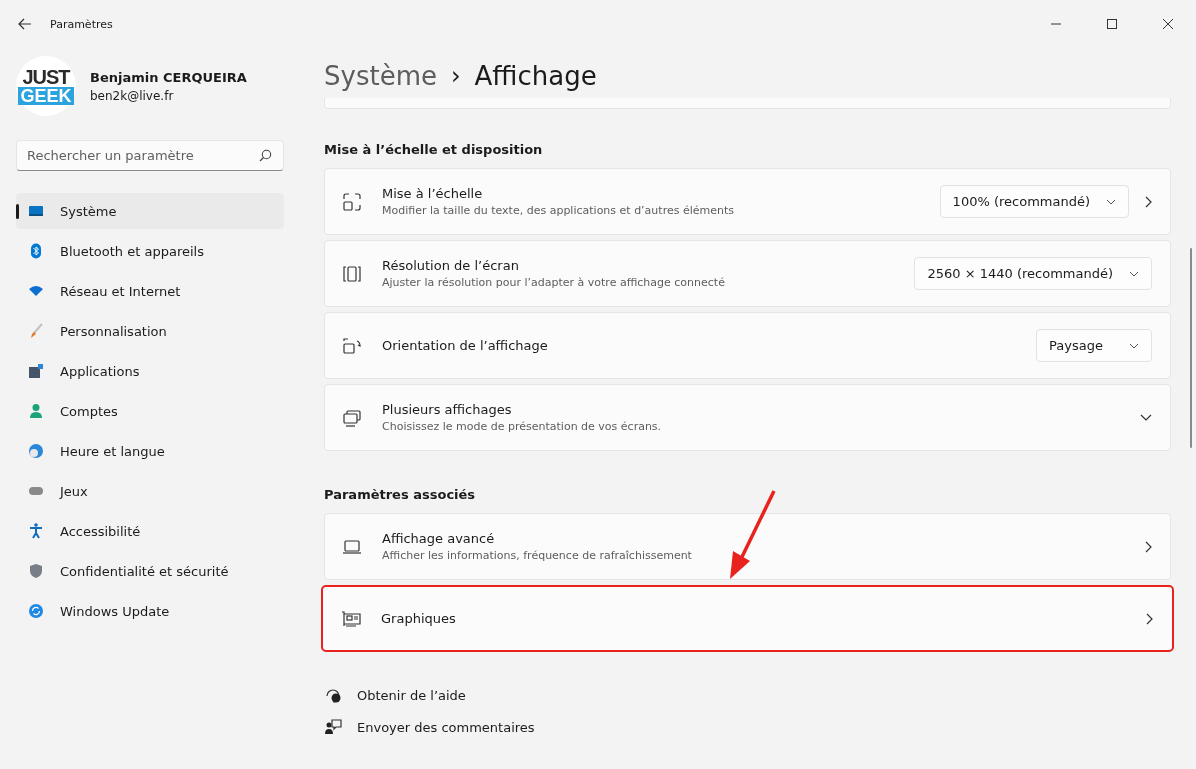 Image resolution: width=1196 pixels, height=769 pixels. What do you see at coordinates (168, 77) in the screenshot?
I see `user-name: Benjamin CERQUEIRA` at bounding box center [168, 77].